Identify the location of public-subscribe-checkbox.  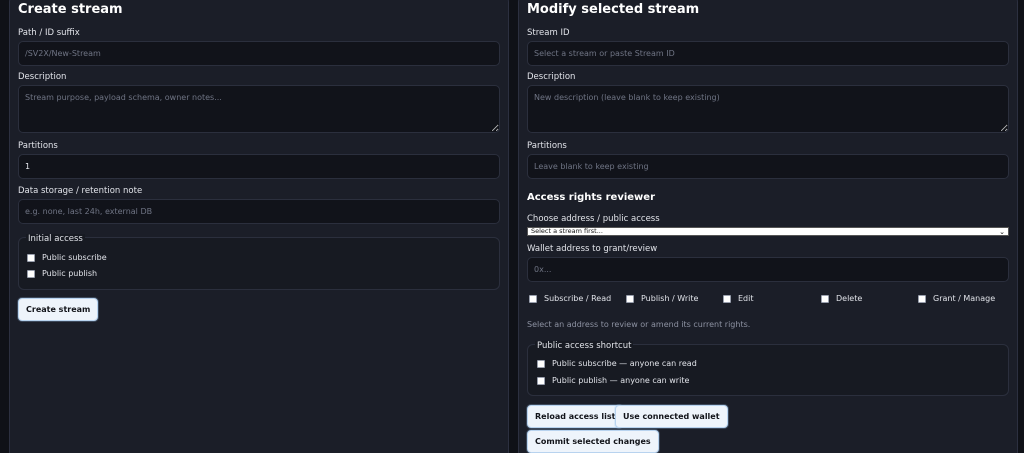
(31, 257).